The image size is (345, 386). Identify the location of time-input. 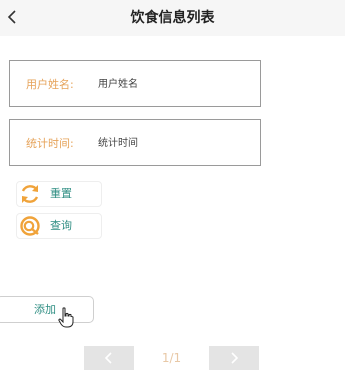
(173, 143).